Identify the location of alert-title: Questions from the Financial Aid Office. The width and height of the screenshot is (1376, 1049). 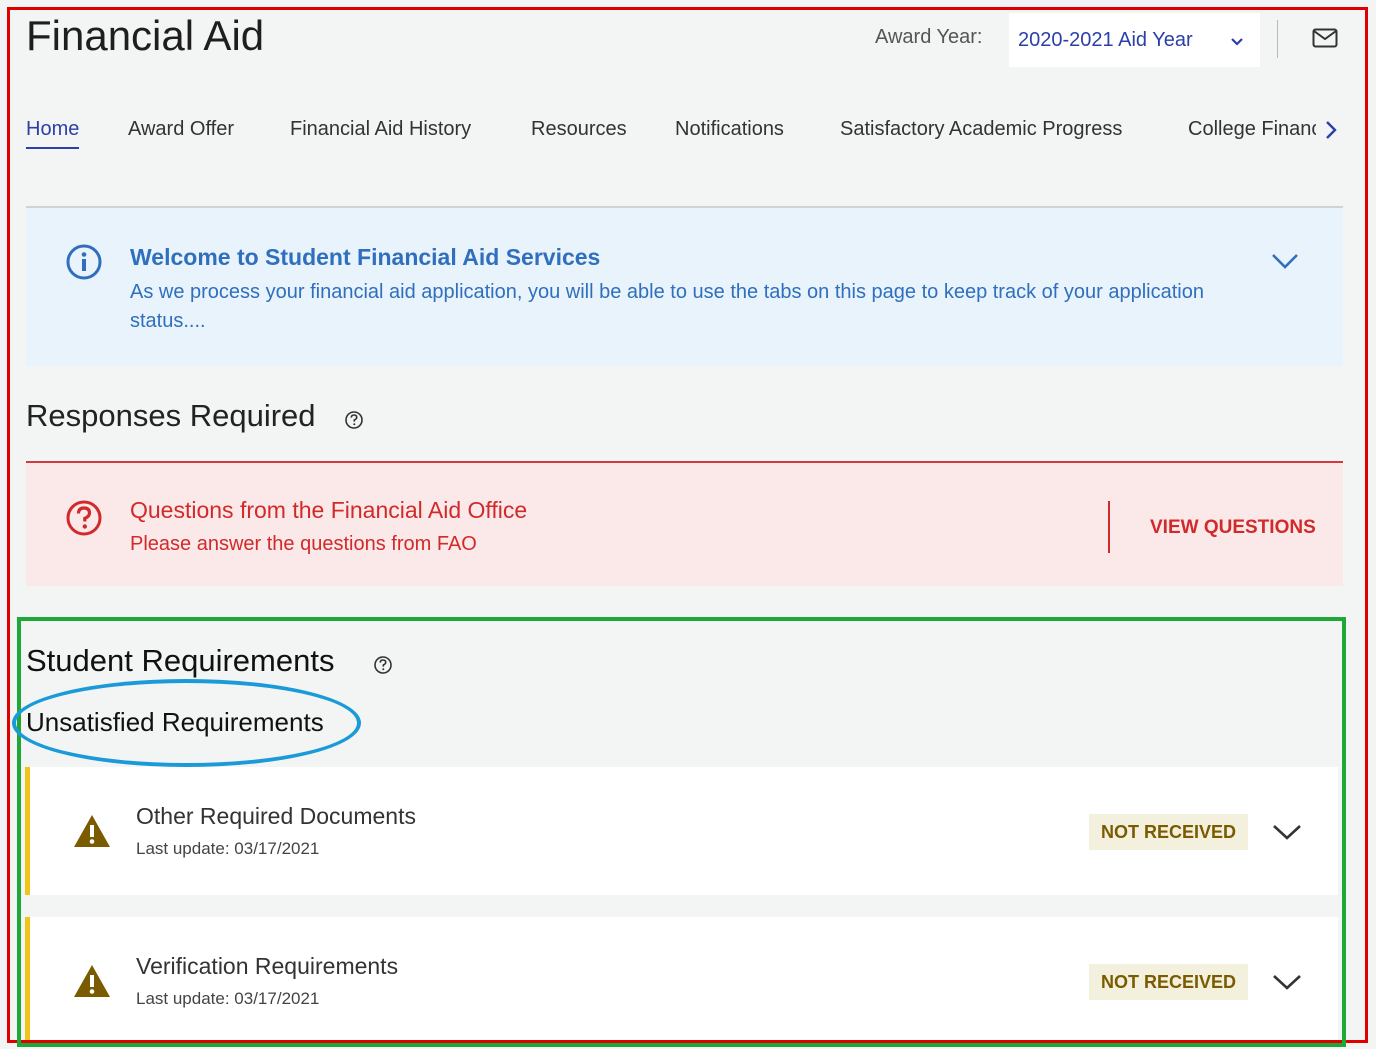
(329, 510).